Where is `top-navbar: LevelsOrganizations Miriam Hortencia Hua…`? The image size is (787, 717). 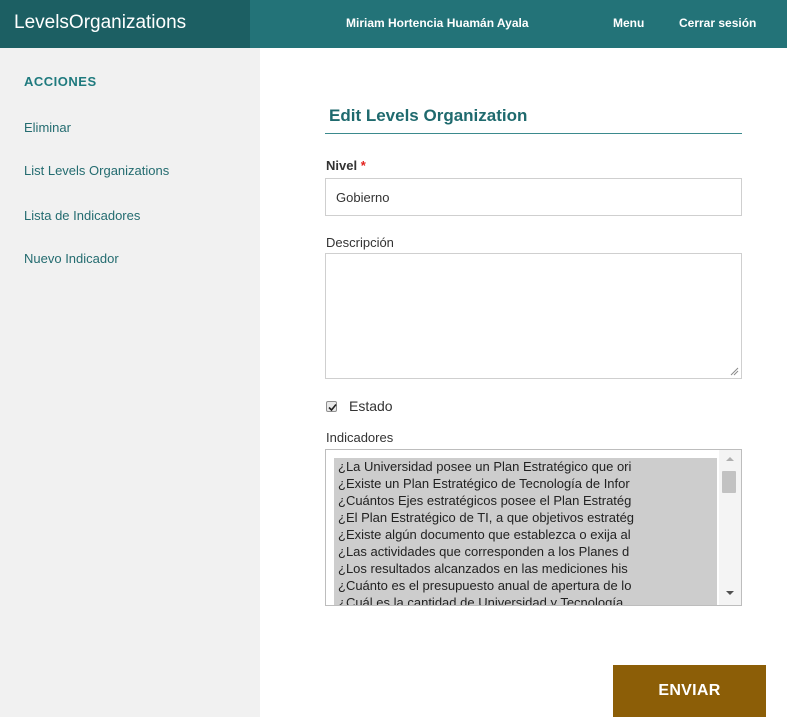 top-navbar: LevelsOrganizations Miriam Hortencia Hua… is located at coordinates (393, 24).